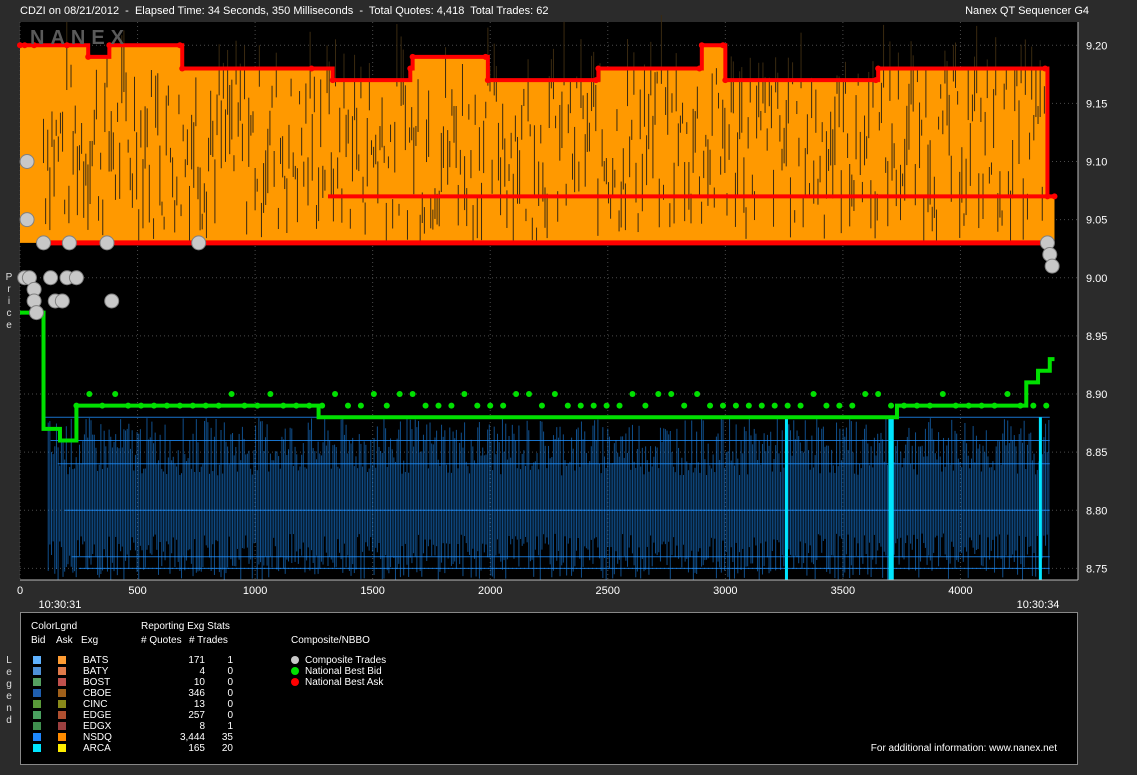 The height and width of the screenshot is (775, 1137). Describe the element at coordinates (95, 704) in the screenshot. I see `exchange-name: CINC` at that location.